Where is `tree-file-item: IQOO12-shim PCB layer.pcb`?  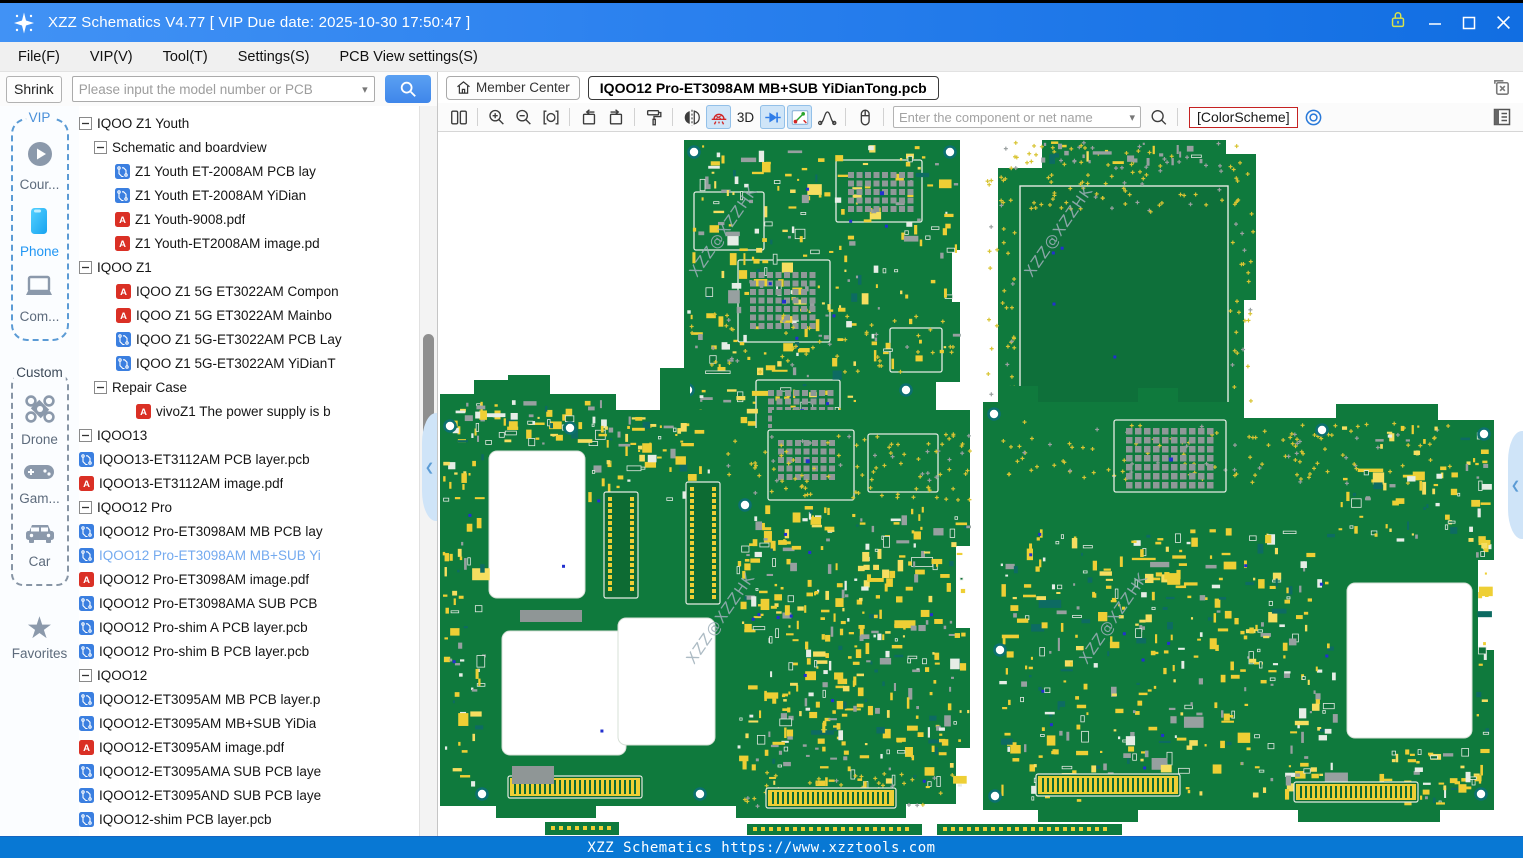
tree-file-item: IQOO12-shim PCB layer.pcb is located at coordinates (249, 819).